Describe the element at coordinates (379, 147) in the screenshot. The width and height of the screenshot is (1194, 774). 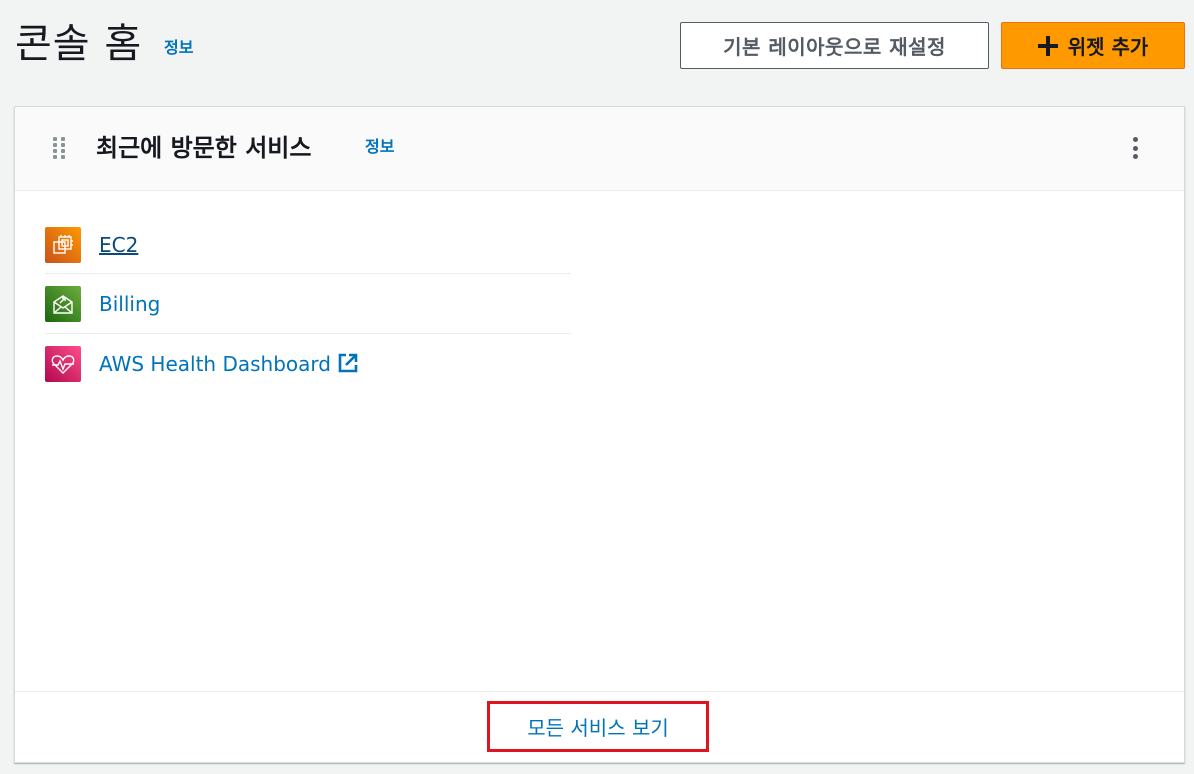
I see `widget-info-link: 정보` at that location.